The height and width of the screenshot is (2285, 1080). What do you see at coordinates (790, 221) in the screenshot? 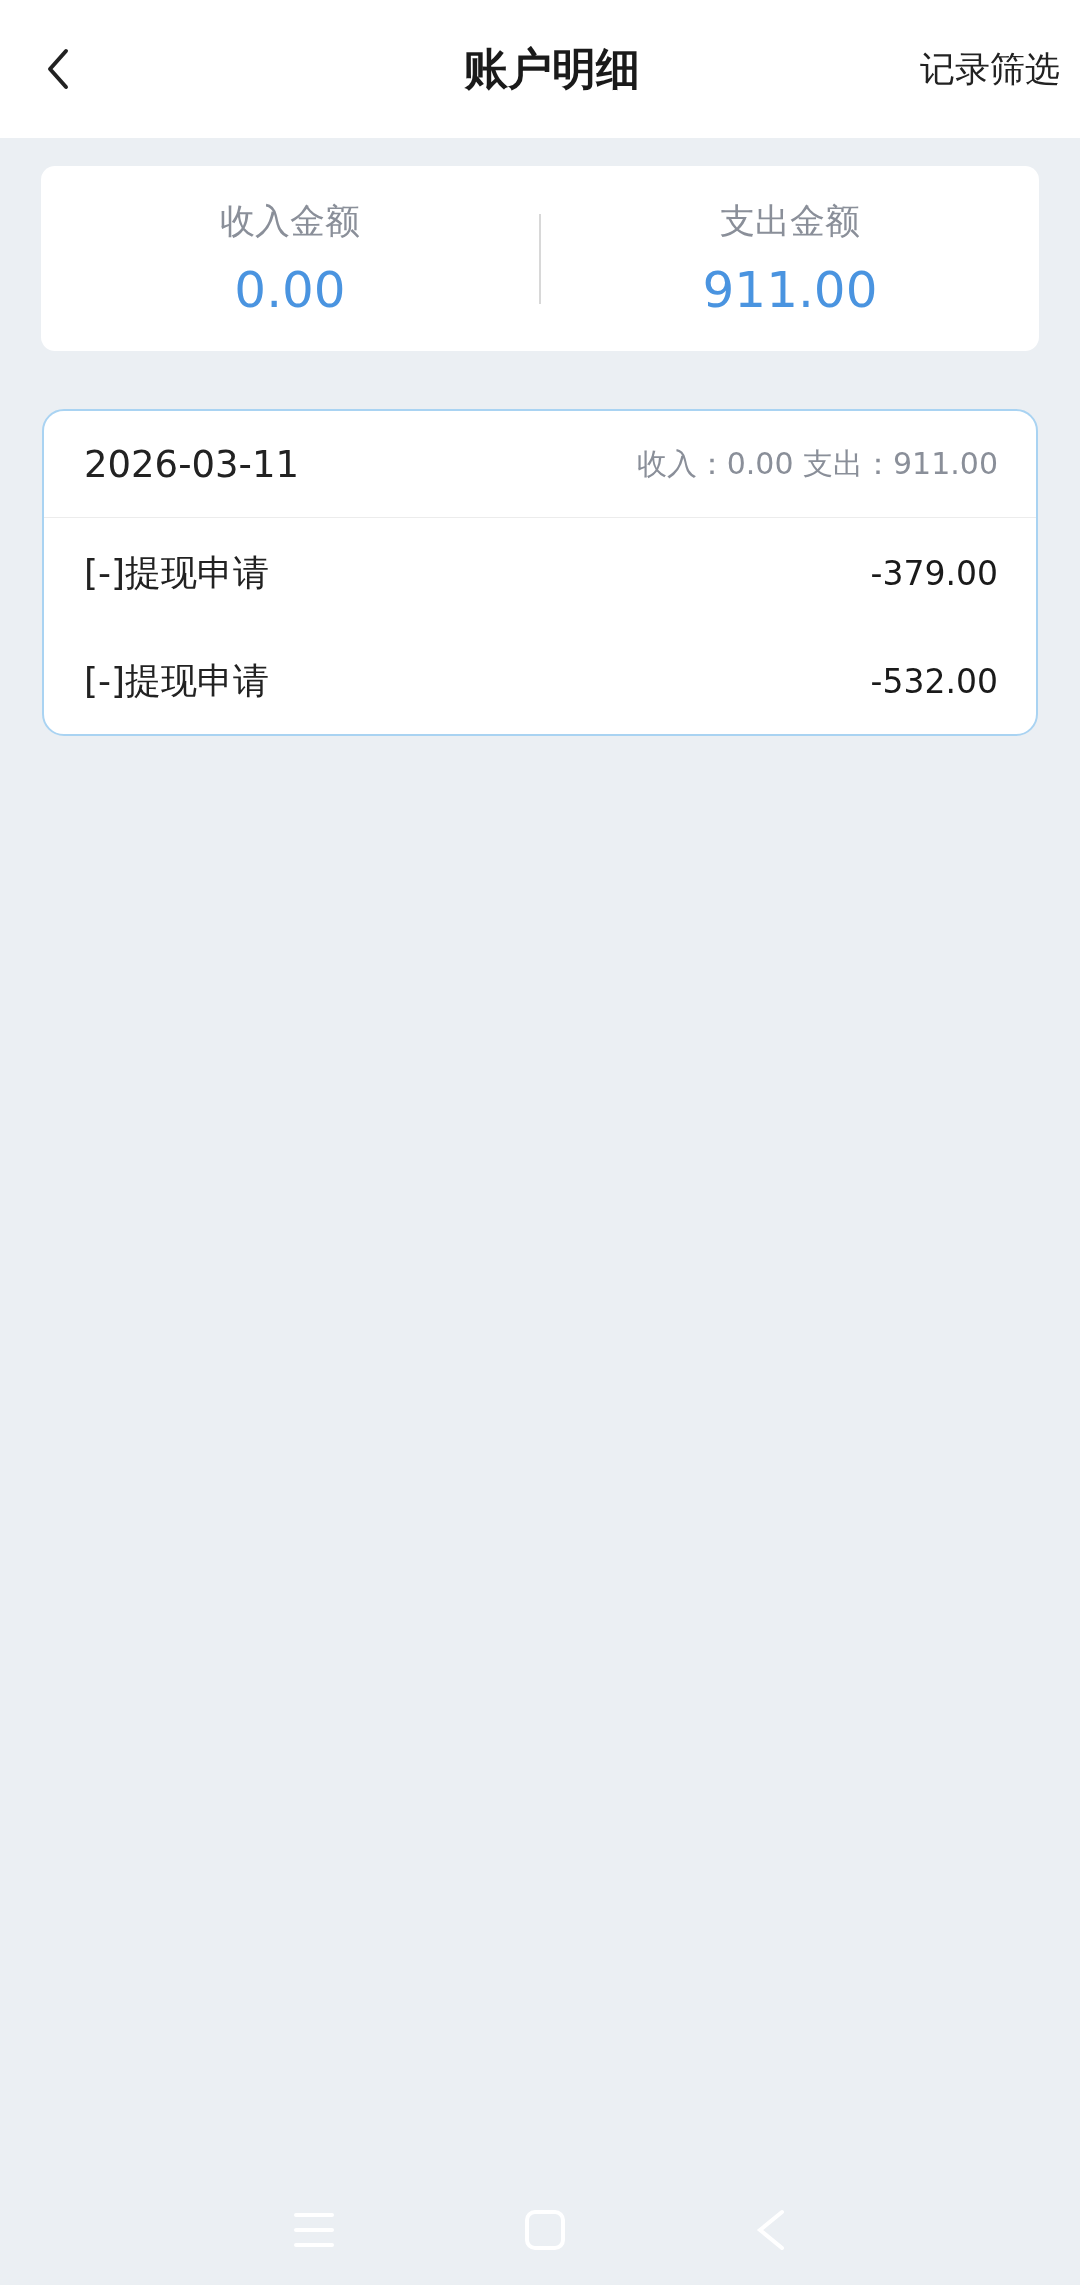
I see `summary-label: 支出金额` at bounding box center [790, 221].